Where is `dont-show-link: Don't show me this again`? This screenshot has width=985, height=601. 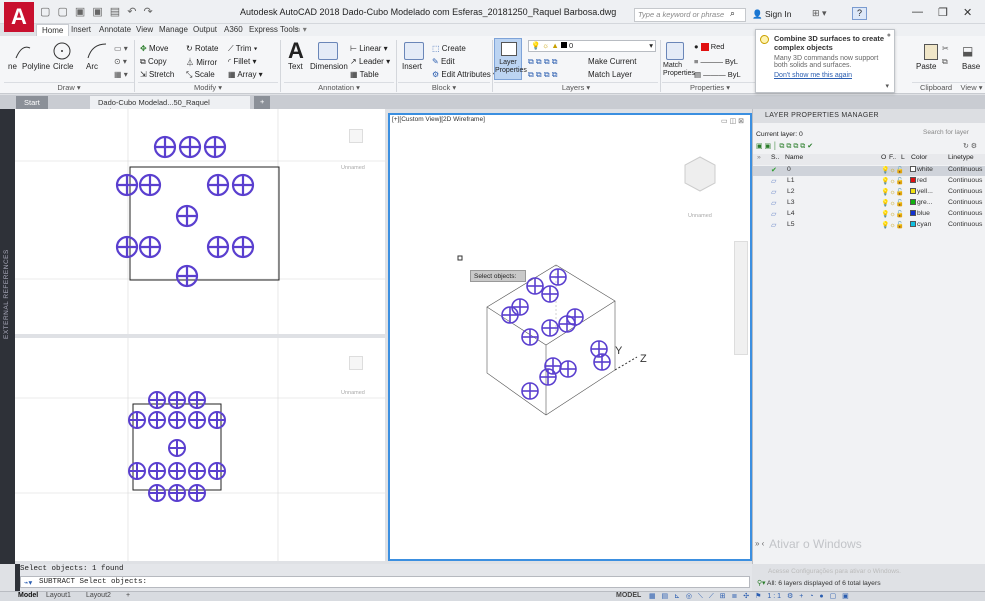 dont-show-link: Don't show me this again is located at coordinates (831, 75).